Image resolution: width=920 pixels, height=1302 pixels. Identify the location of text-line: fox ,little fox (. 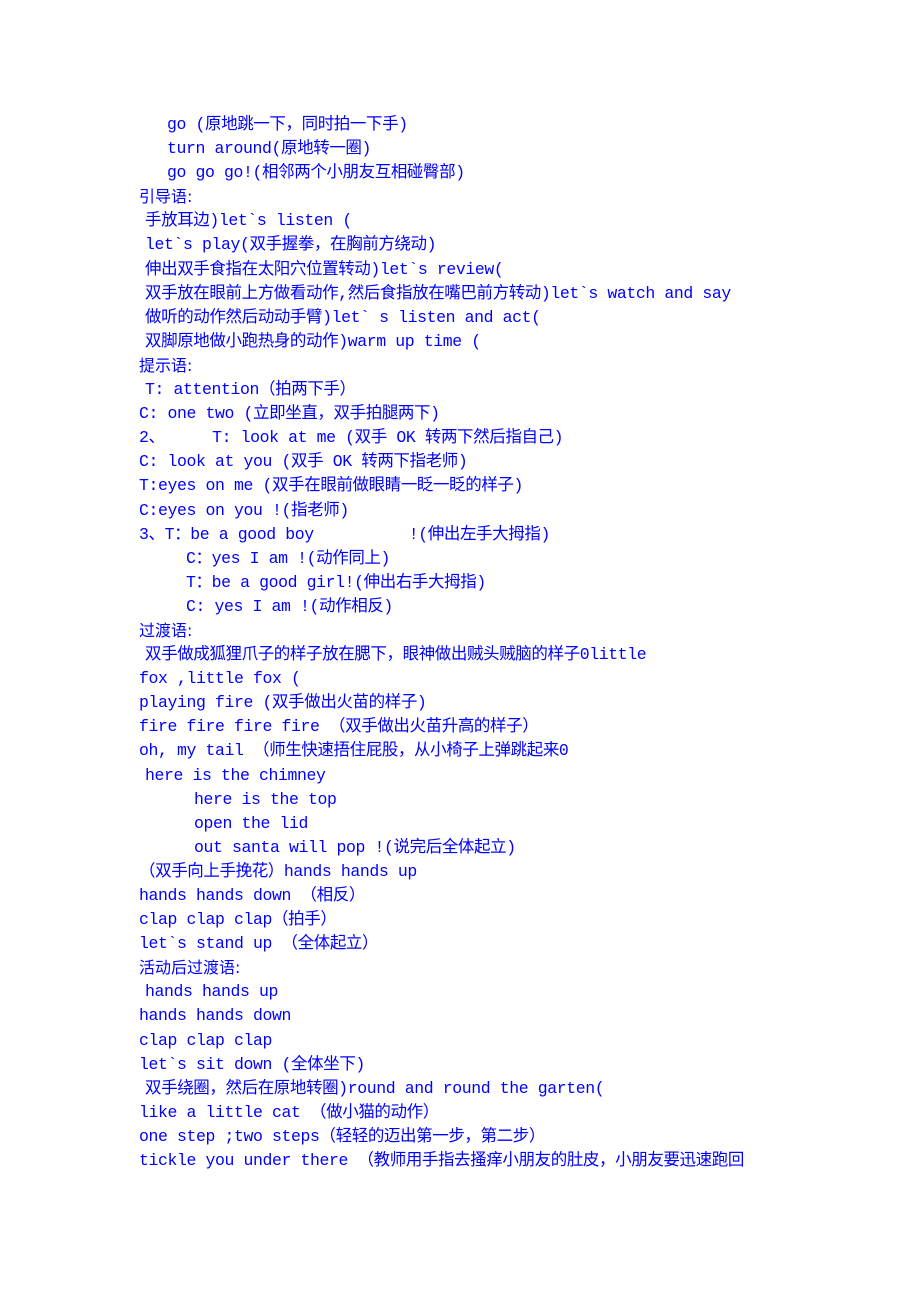
(220, 679).